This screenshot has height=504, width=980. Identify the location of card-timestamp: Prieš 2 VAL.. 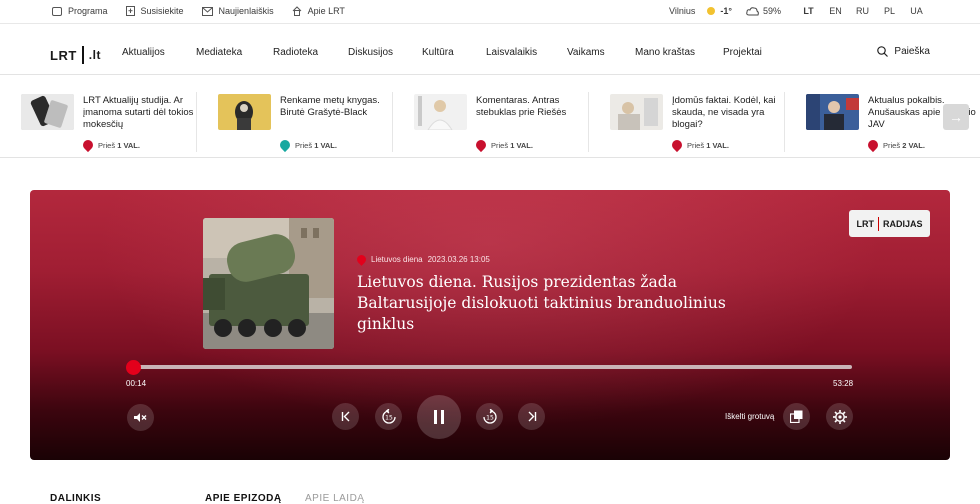
(895, 145).